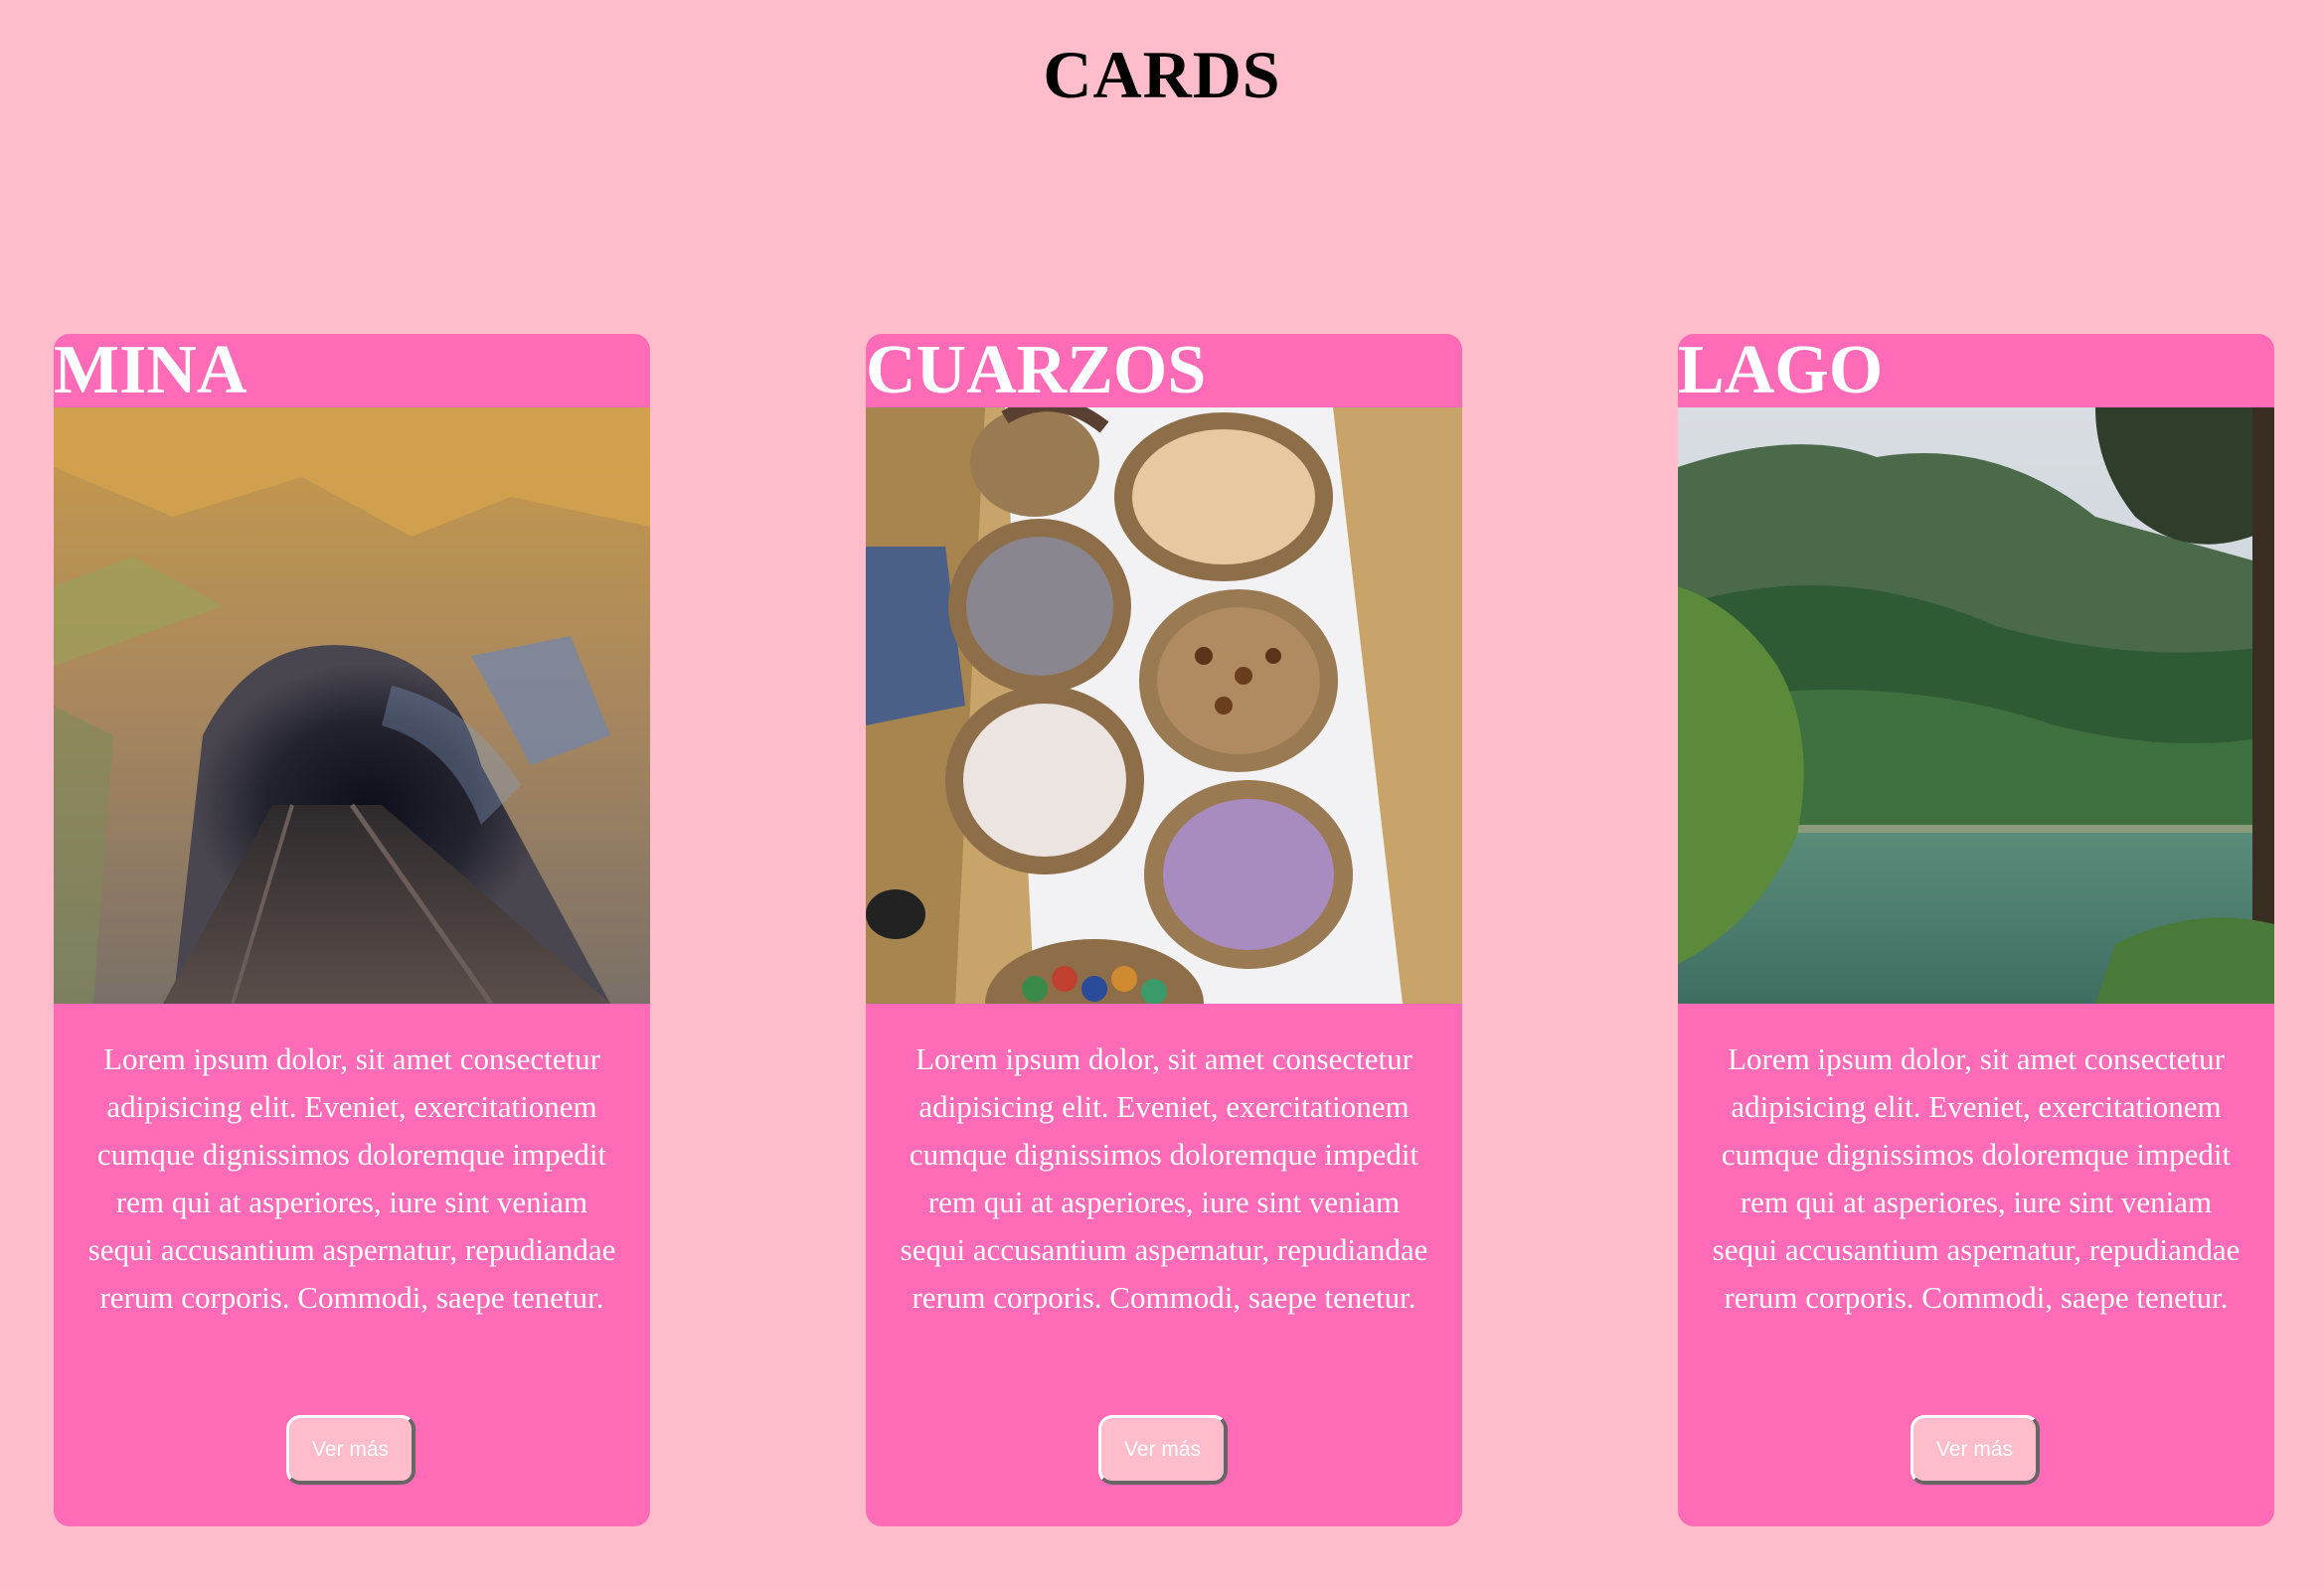 This screenshot has width=2324, height=1588. I want to click on card-title: CUARZOS, so click(1036, 371).